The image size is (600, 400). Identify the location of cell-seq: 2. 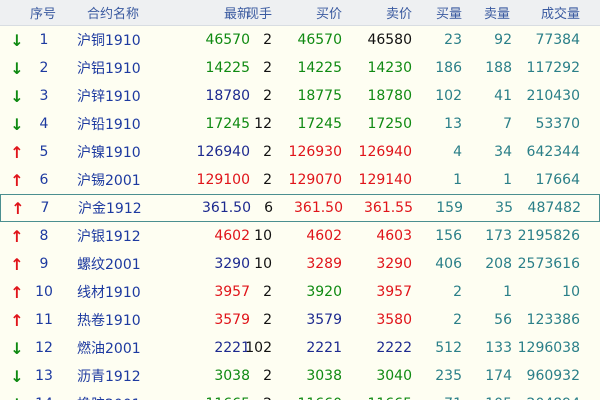
(44, 68).